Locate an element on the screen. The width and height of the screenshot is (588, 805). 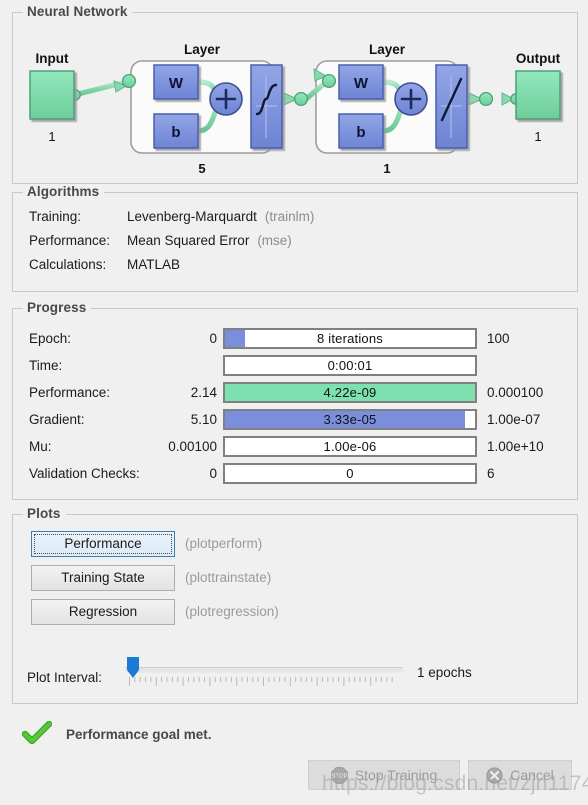
layer1-size: 5 is located at coordinates (201, 168).